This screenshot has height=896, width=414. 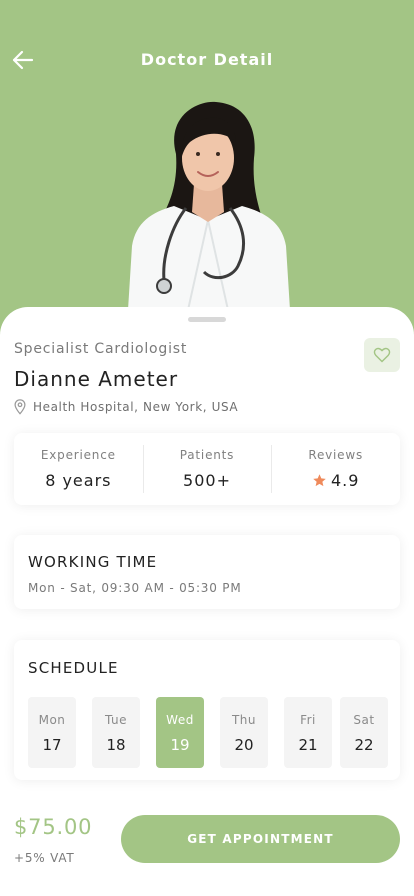 What do you see at coordinates (308, 732) in the screenshot?
I see `day-fri: Fri 21` at bounding box center [308, 732].